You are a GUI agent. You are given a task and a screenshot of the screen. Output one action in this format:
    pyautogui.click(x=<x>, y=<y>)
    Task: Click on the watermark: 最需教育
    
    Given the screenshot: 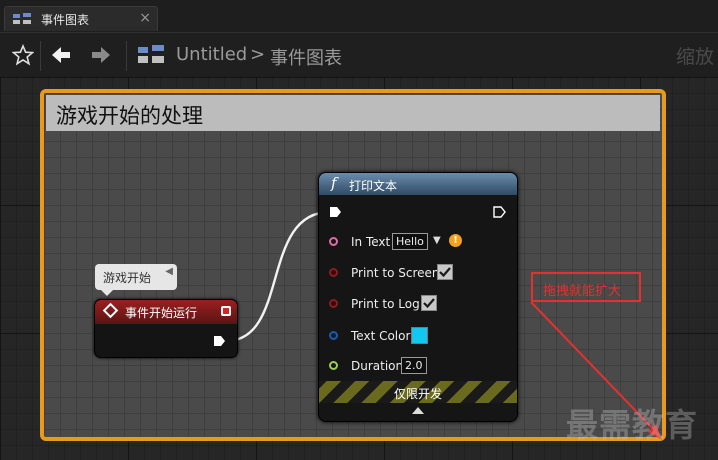 What is the action you would take?
    pyautogui.click(x=632, y=425)
    